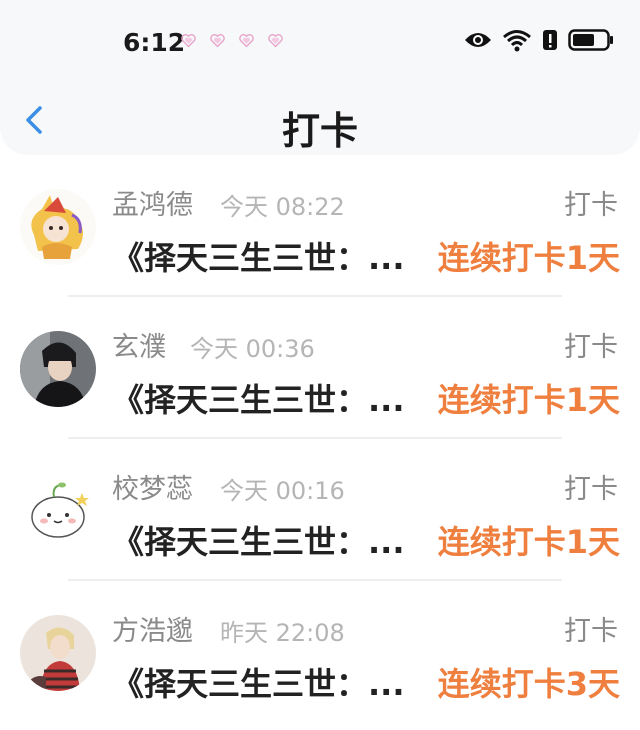  Describe the element at coordinates (252, 349) in the screenshot. I see `checkin-time: 今天 00:36` at that location.